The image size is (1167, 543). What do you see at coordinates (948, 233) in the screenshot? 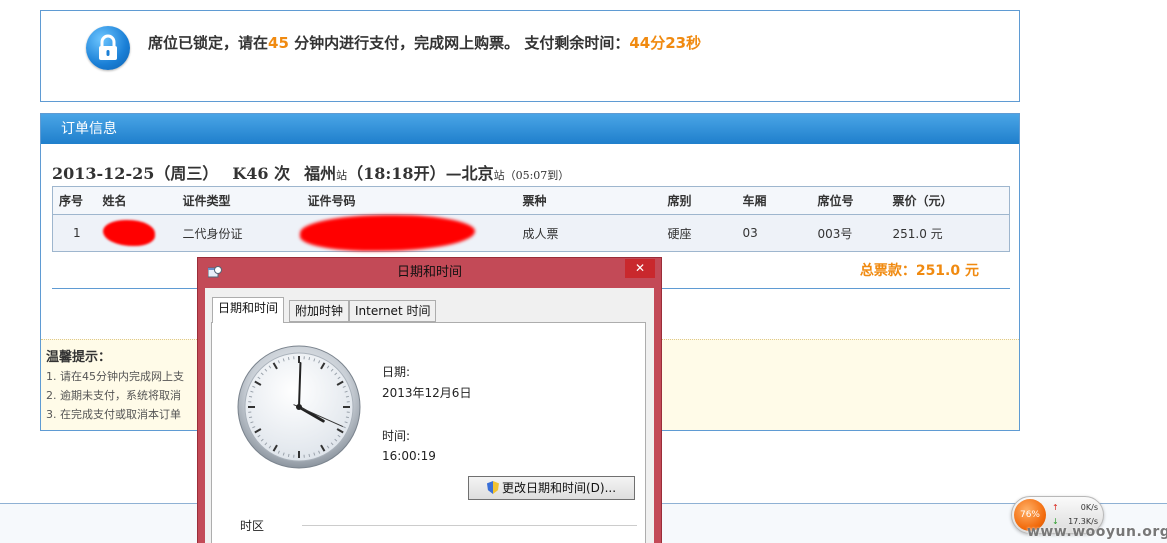
I see `cell-price: 251.0 元` at bounding box center [948, 233].